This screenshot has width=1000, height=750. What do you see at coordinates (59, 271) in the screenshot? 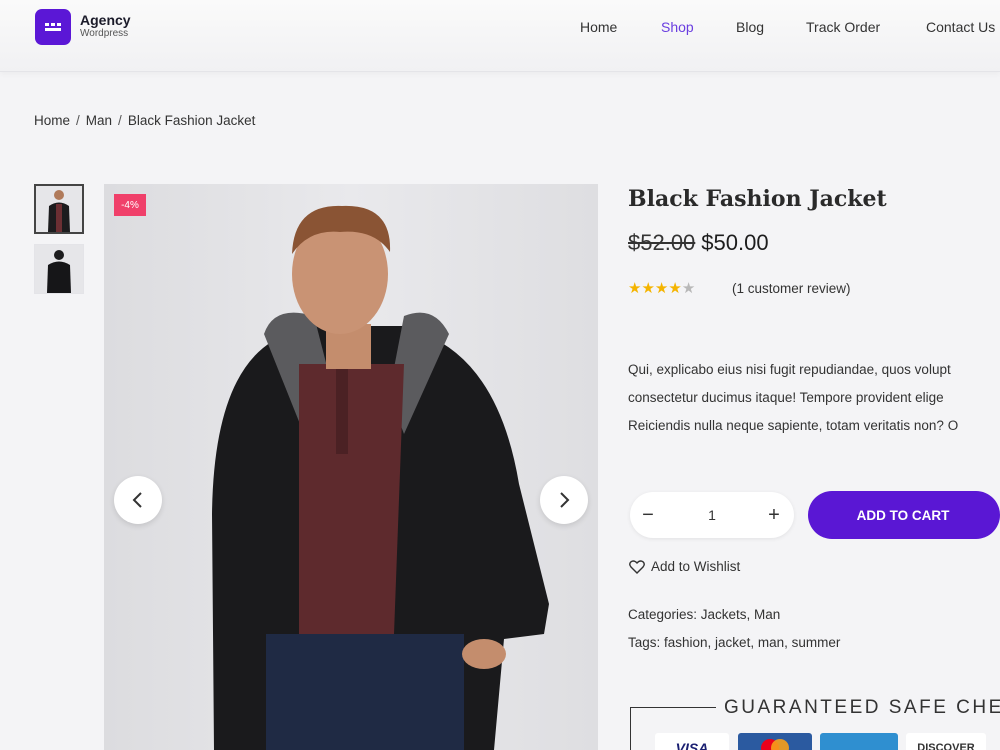
I see `jacket-back-thumbnail-image` at bounding box center [59, 271].